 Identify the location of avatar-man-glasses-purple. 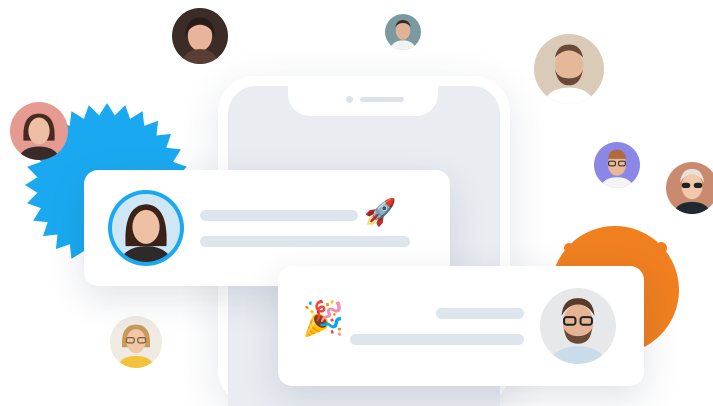
(617, 165).